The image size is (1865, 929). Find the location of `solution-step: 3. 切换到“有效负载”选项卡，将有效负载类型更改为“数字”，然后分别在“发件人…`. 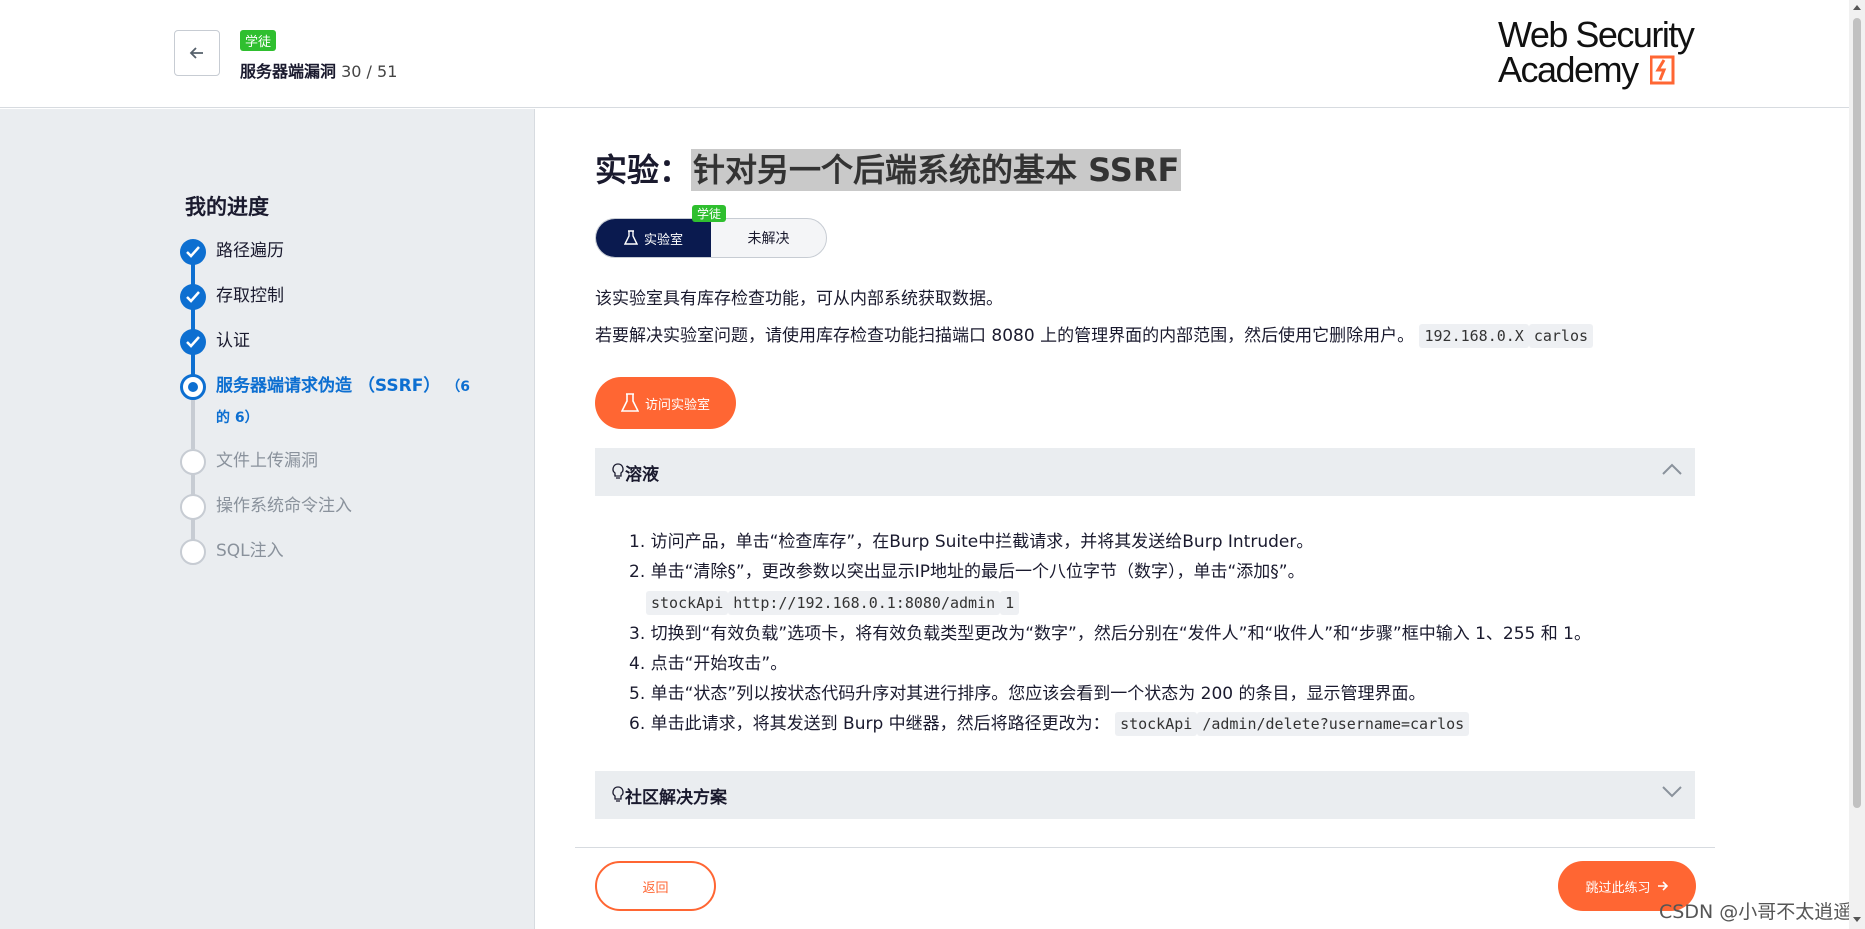

solution-step: 3. 切换到“有效负载”选项卡，将有效负载类型更改为“数字”，然后分别在“发件人… is located at coordinates (1110, 634).